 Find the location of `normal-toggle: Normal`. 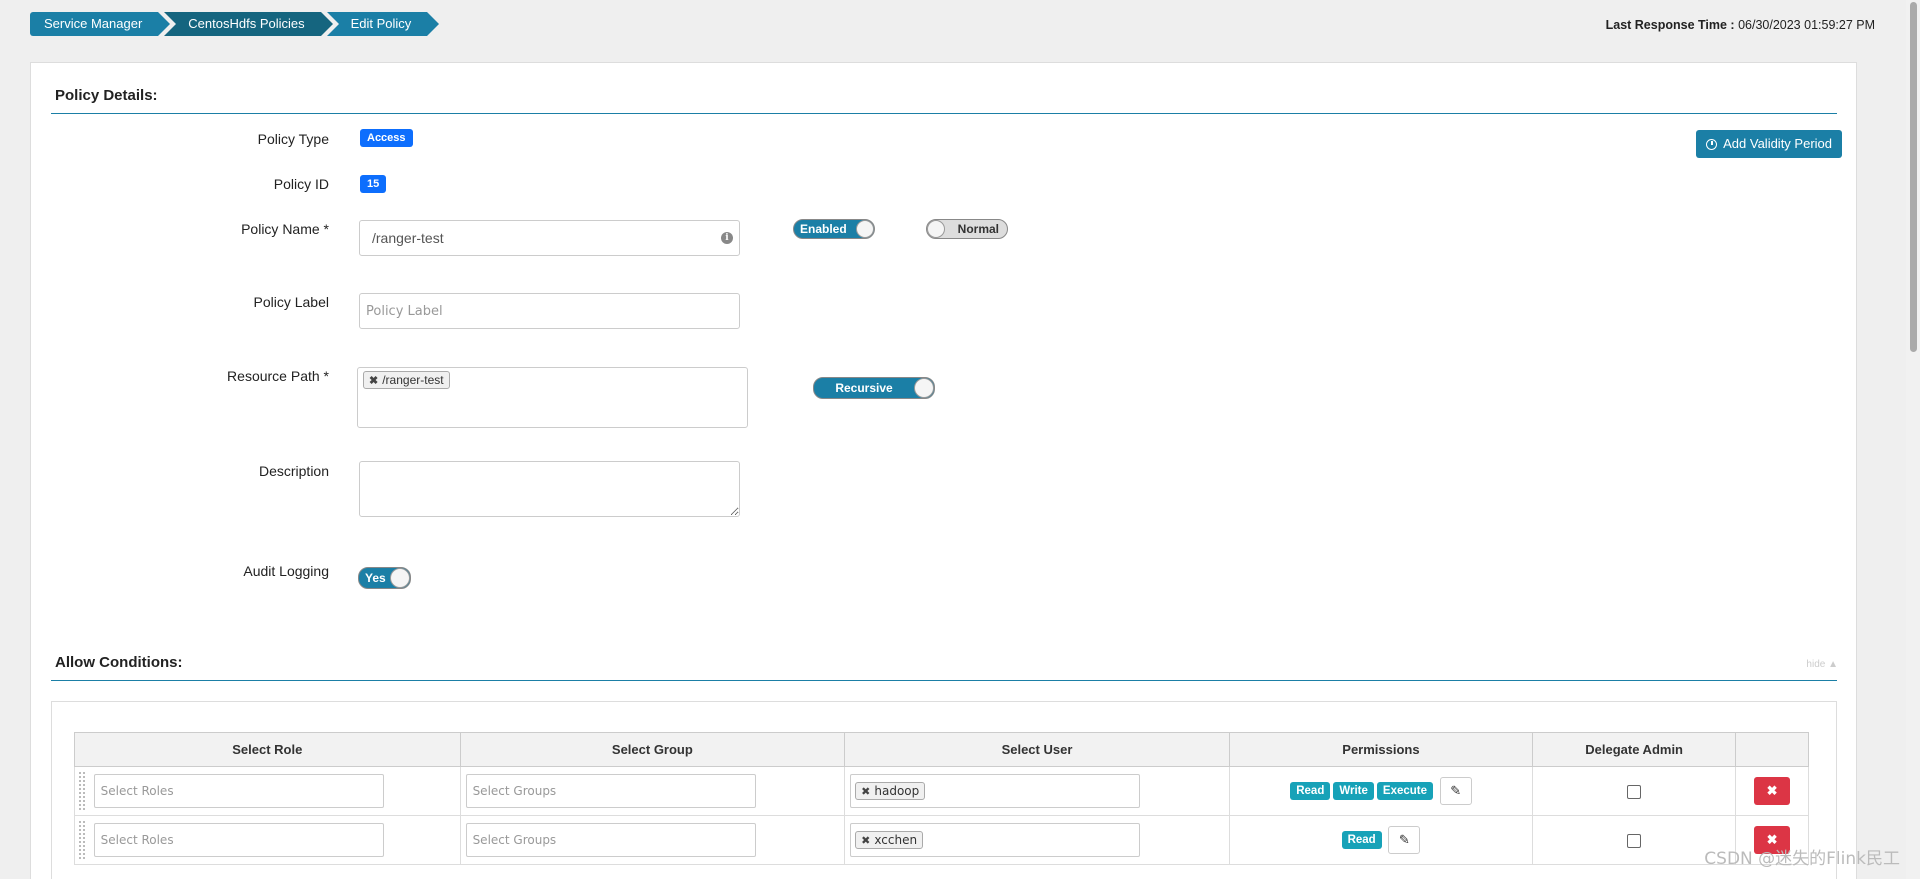

normal-toggle: Normal is located at coordinates (967, 229).